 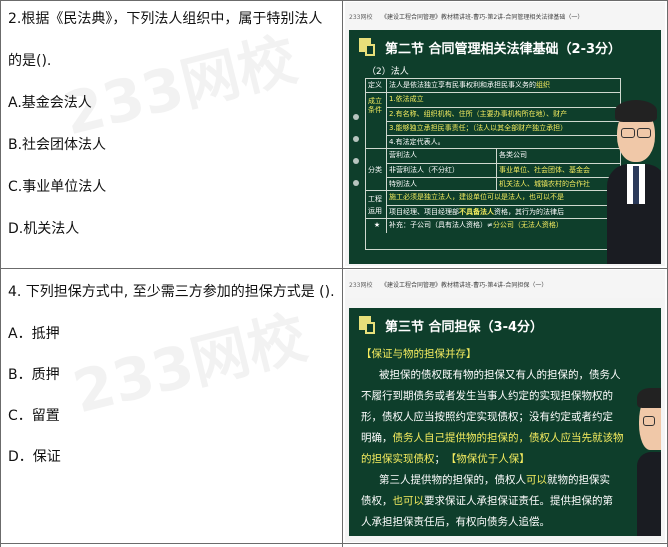 I want to click on question-stem: 4. 下列担保方式中, 至少需三方参加的担保方式是 ()., so click(x=171, y=292).